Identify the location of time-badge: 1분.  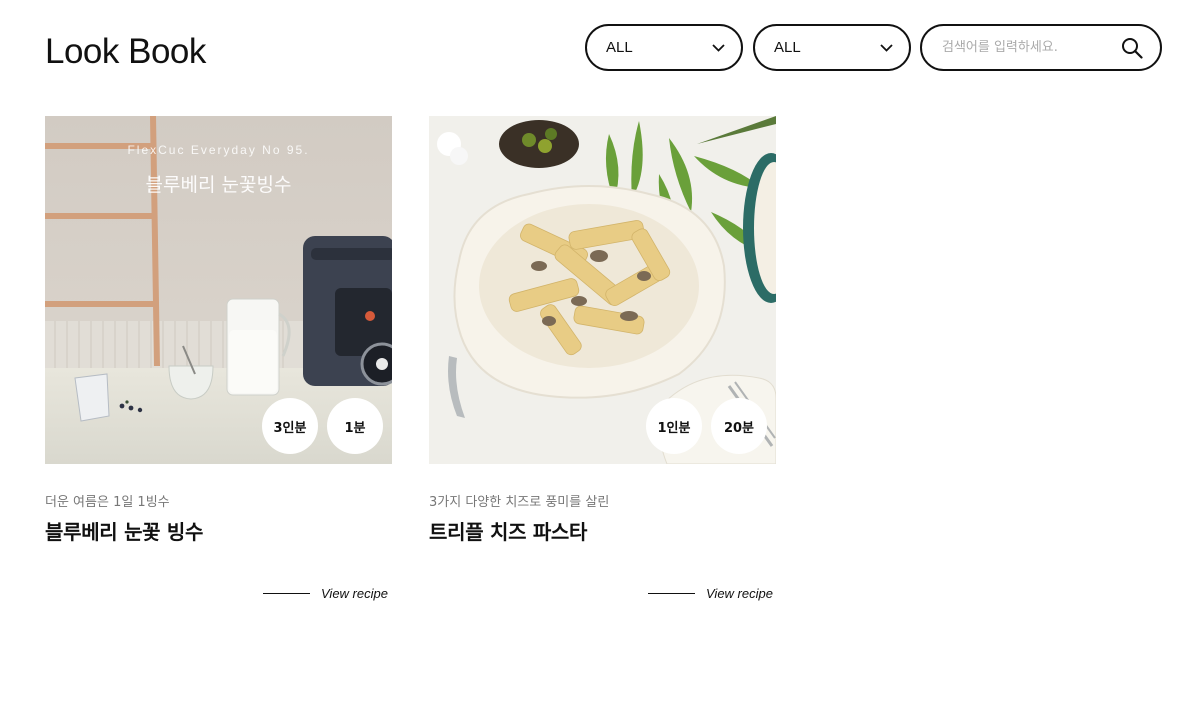
(355, 426).